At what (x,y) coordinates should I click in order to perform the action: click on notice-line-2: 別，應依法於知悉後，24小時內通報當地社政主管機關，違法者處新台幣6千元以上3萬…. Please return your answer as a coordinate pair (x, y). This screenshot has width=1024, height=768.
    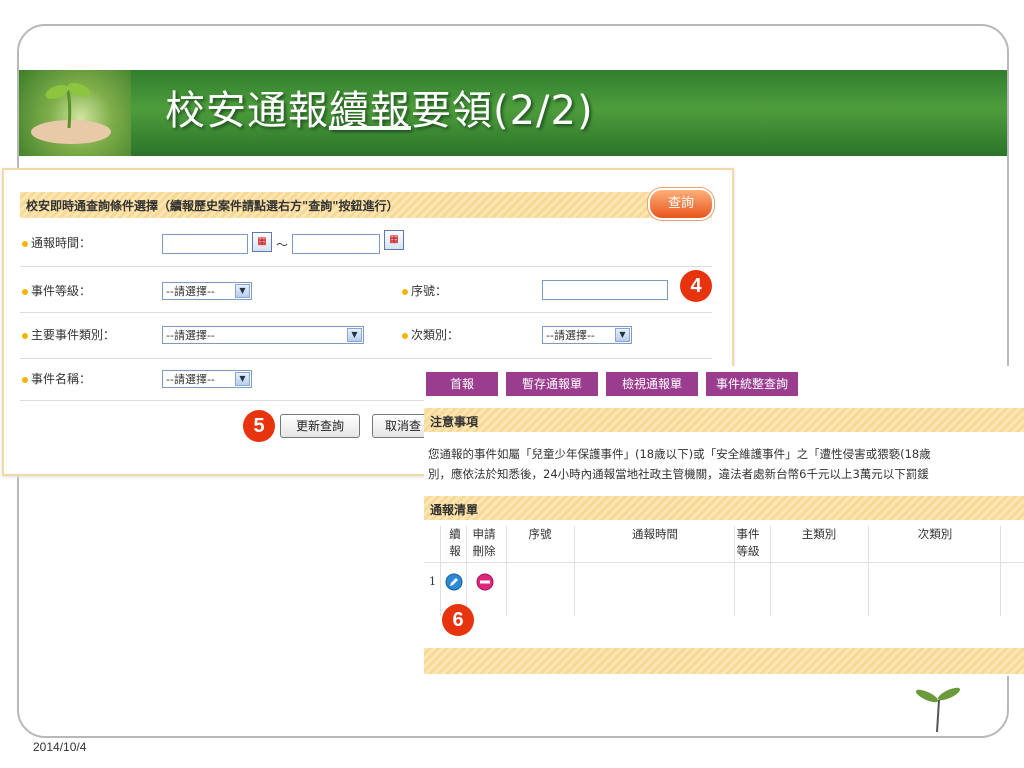
    Looking at the image, I should click on (678, 474).